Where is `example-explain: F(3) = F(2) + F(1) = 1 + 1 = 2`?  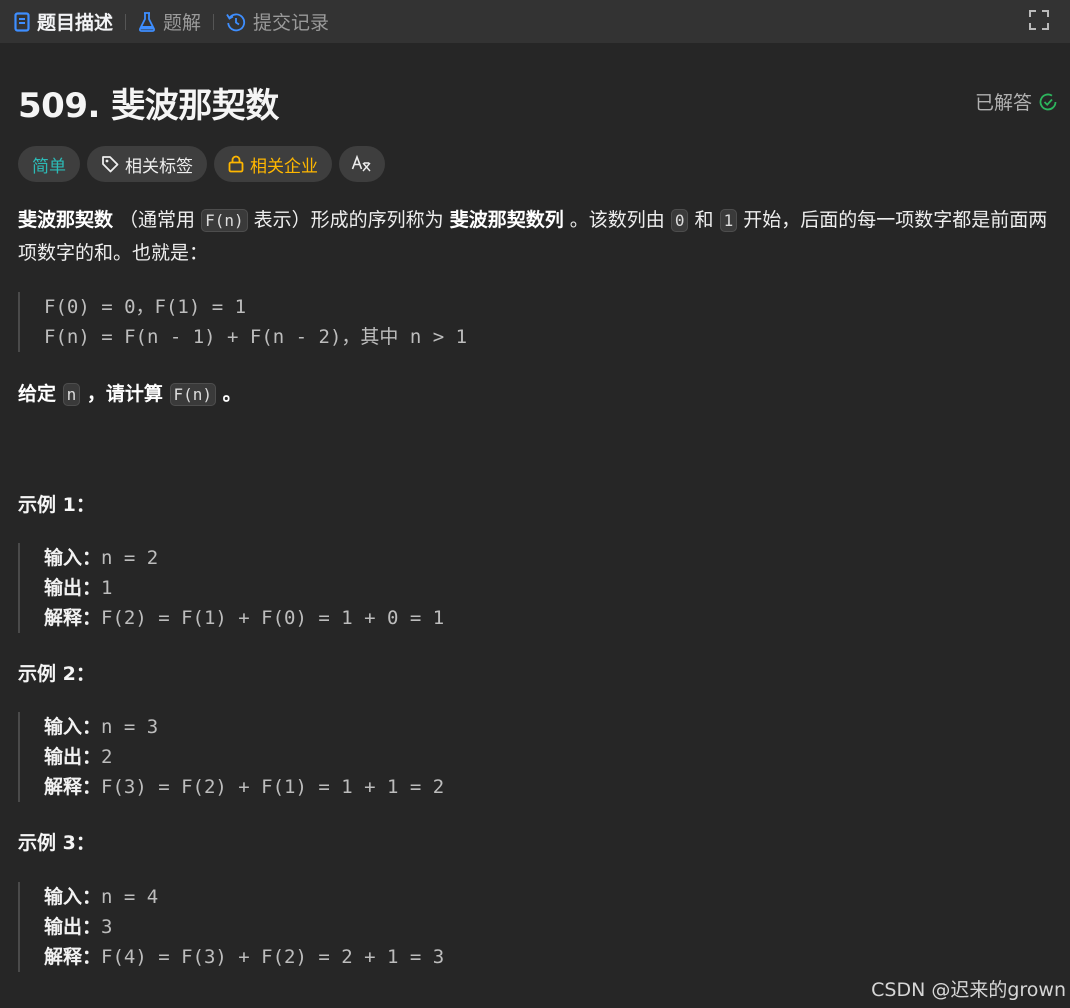 example-explain: F(3) = F(2) + F(1) = 1 + 1 = 2 is located at coordinates (273, 787).